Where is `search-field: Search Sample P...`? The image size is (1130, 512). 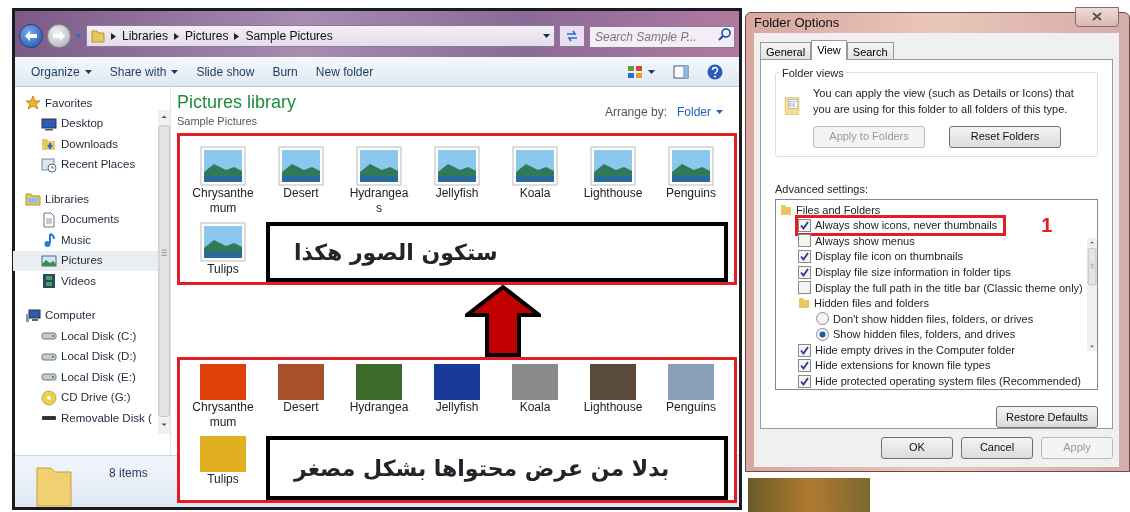 search-field: Search Sample P... is located at coordinates (662, 37).